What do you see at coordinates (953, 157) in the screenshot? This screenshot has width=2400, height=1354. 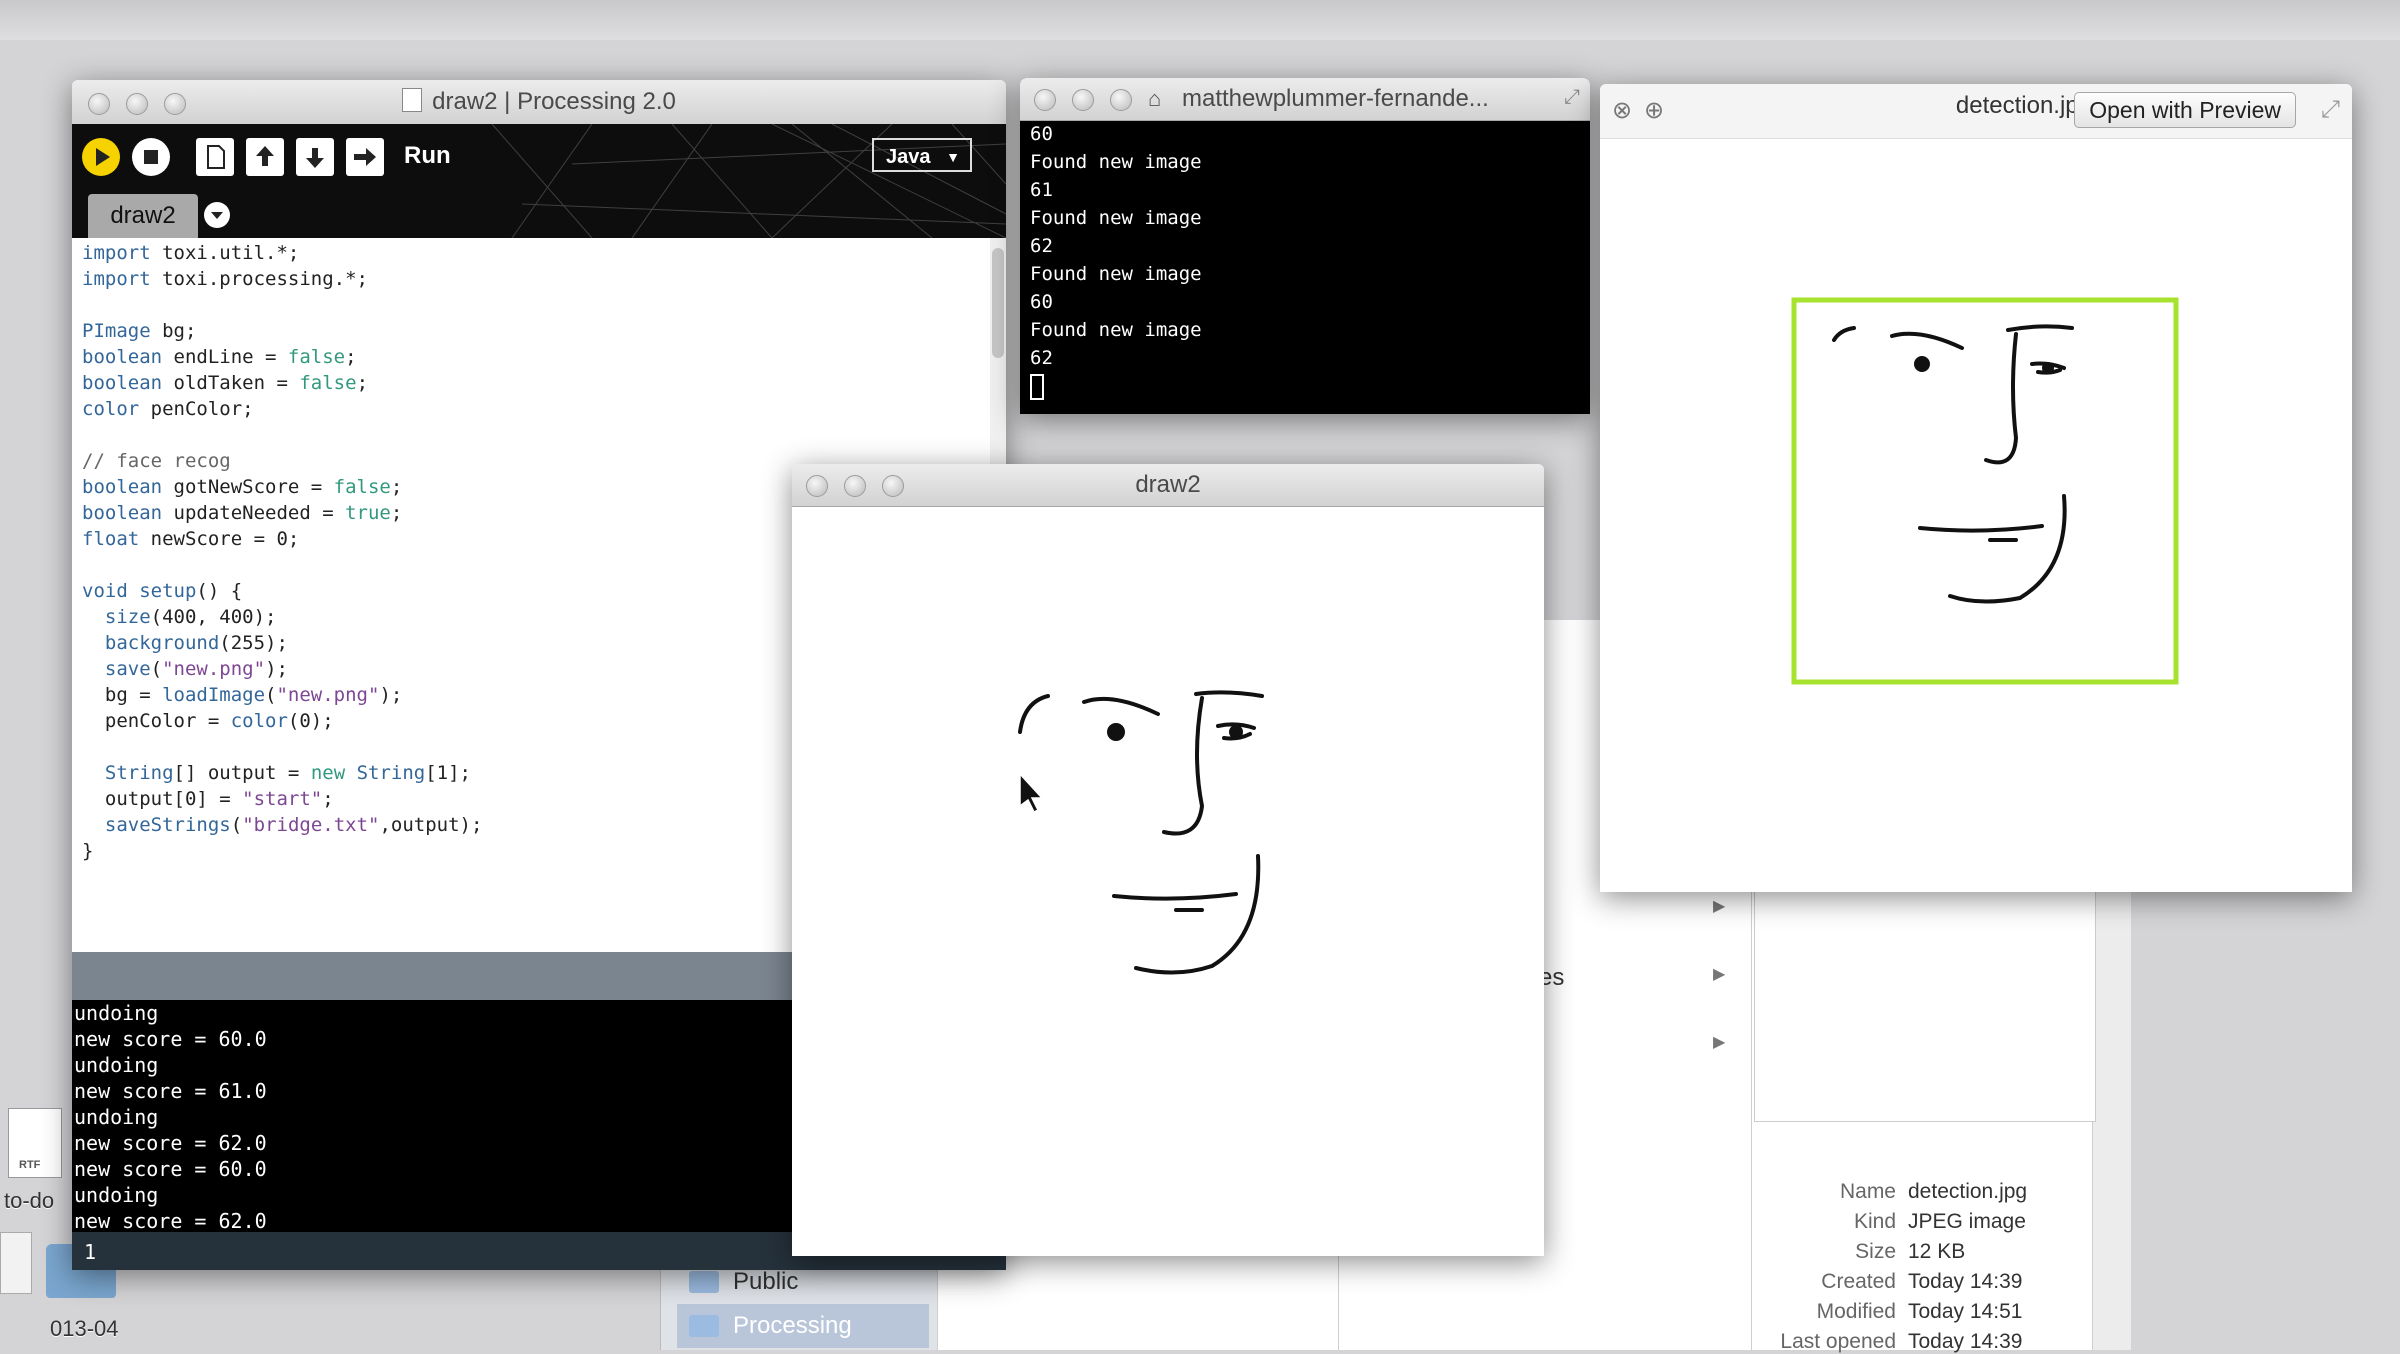 I see `chevron-down-icon: ▼` at bounding box center [953, 157].